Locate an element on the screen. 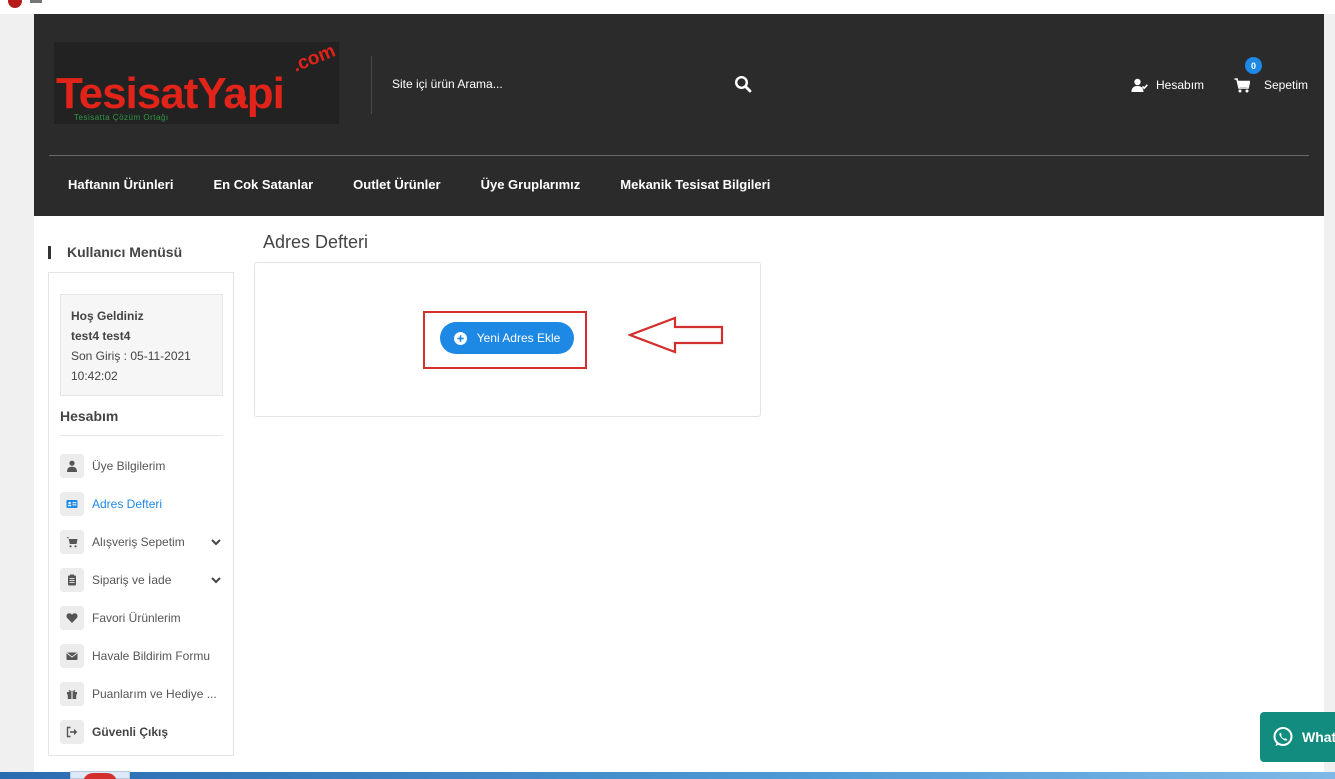  sidebar-item-label: Favori Ürünlerim is located at coordinates (136, 618).